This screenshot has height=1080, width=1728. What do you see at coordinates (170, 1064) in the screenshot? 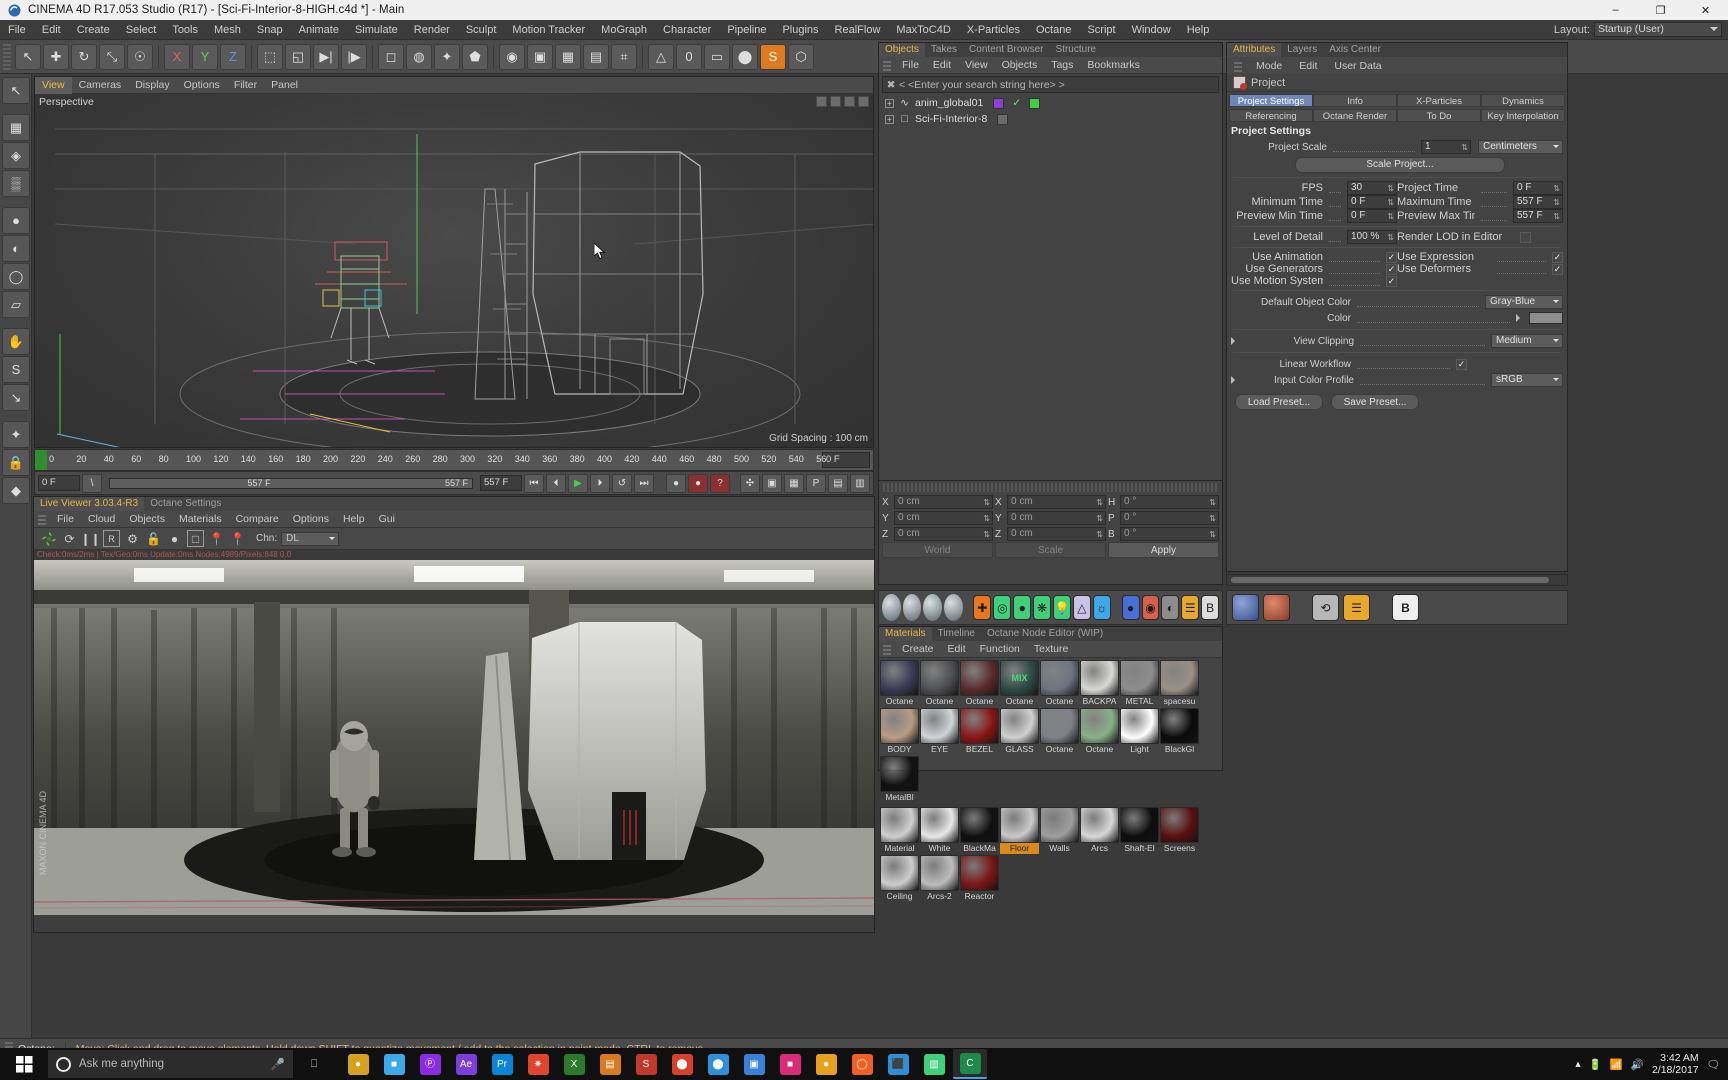
I see `cortana-search-box: Ask me anything 🎤` at bounding box center [170, 1064].